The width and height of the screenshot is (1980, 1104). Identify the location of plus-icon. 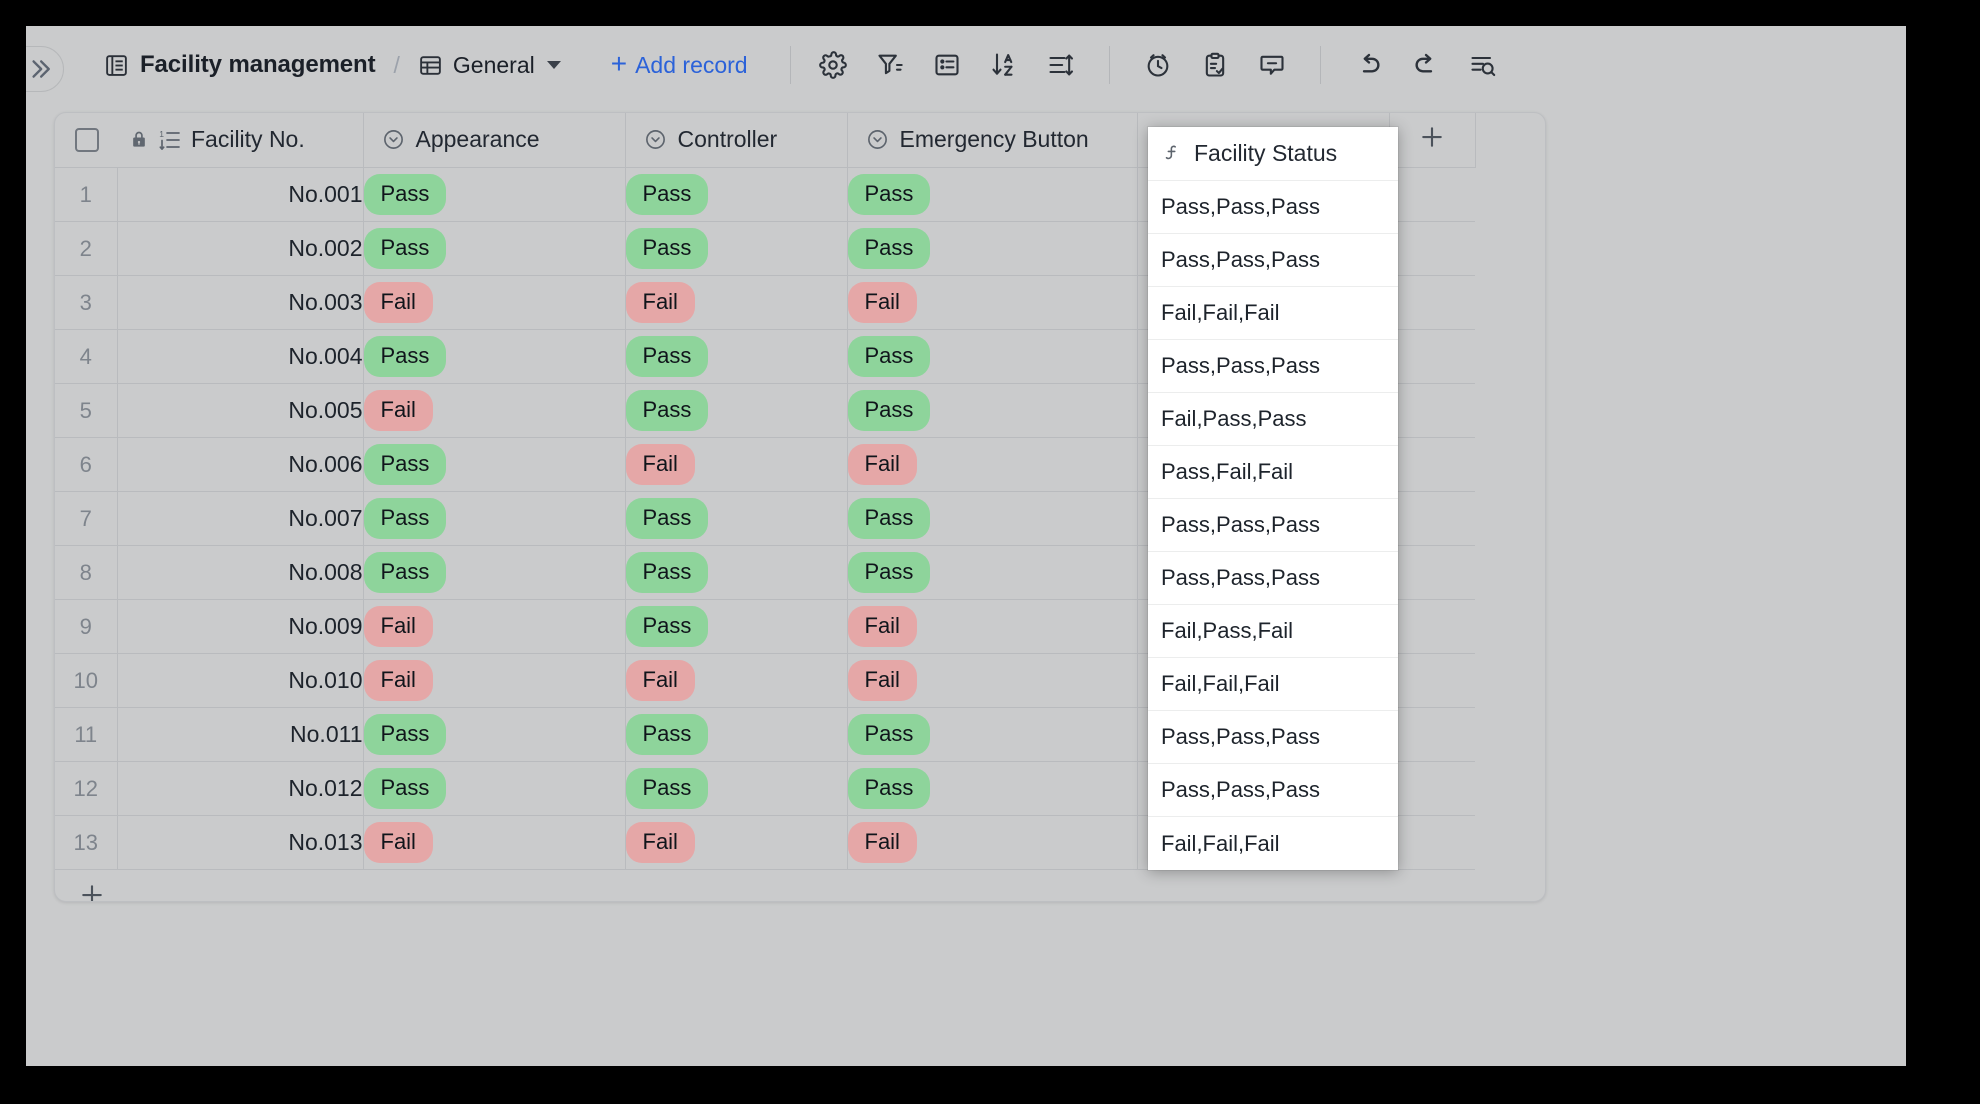
(92, 890).